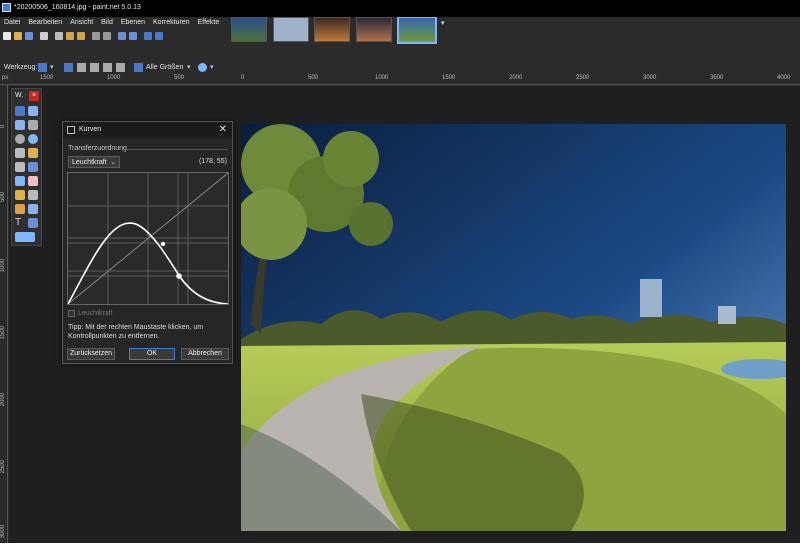 This screenshot has height=560, width=800. I want to click on pan-icon, so click(33, 153).